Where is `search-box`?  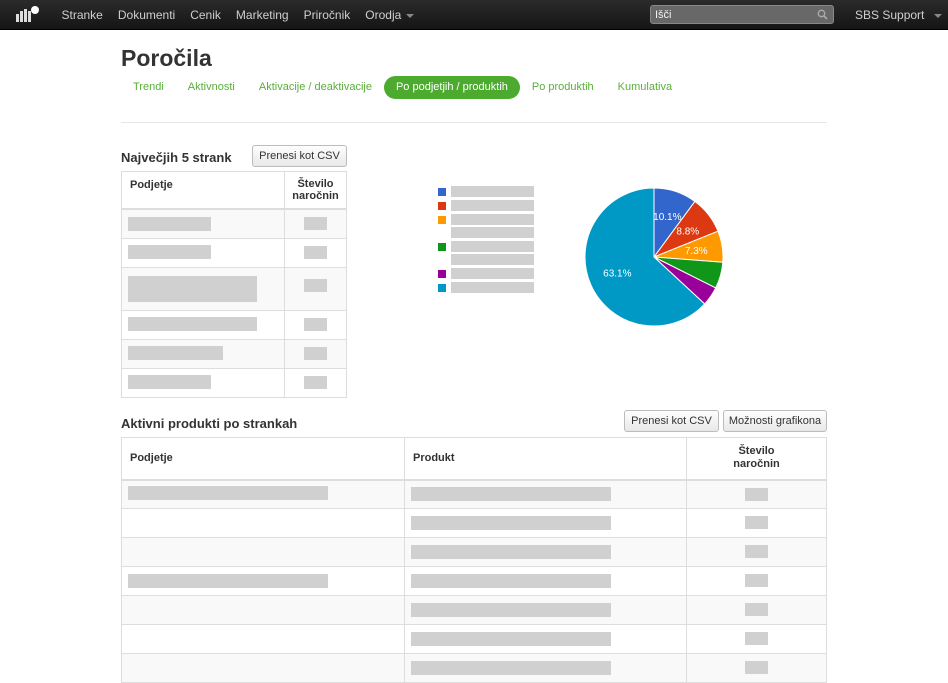
search-box is located at coordinates (742, 14).